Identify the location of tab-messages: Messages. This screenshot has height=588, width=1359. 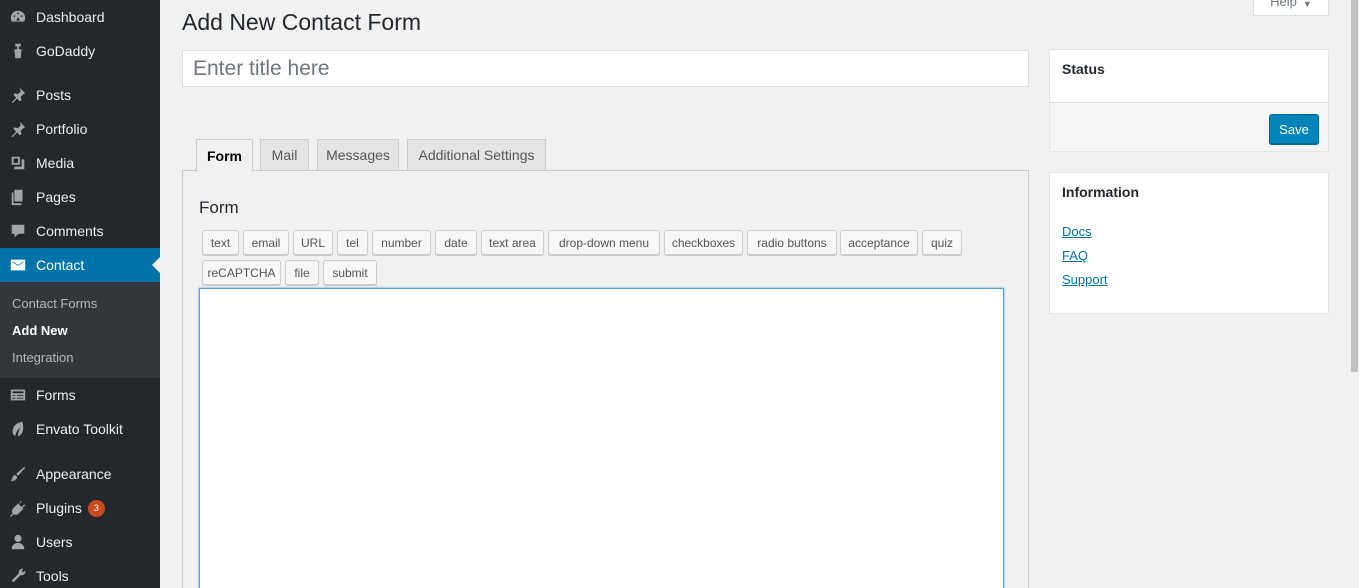
(358, 155).